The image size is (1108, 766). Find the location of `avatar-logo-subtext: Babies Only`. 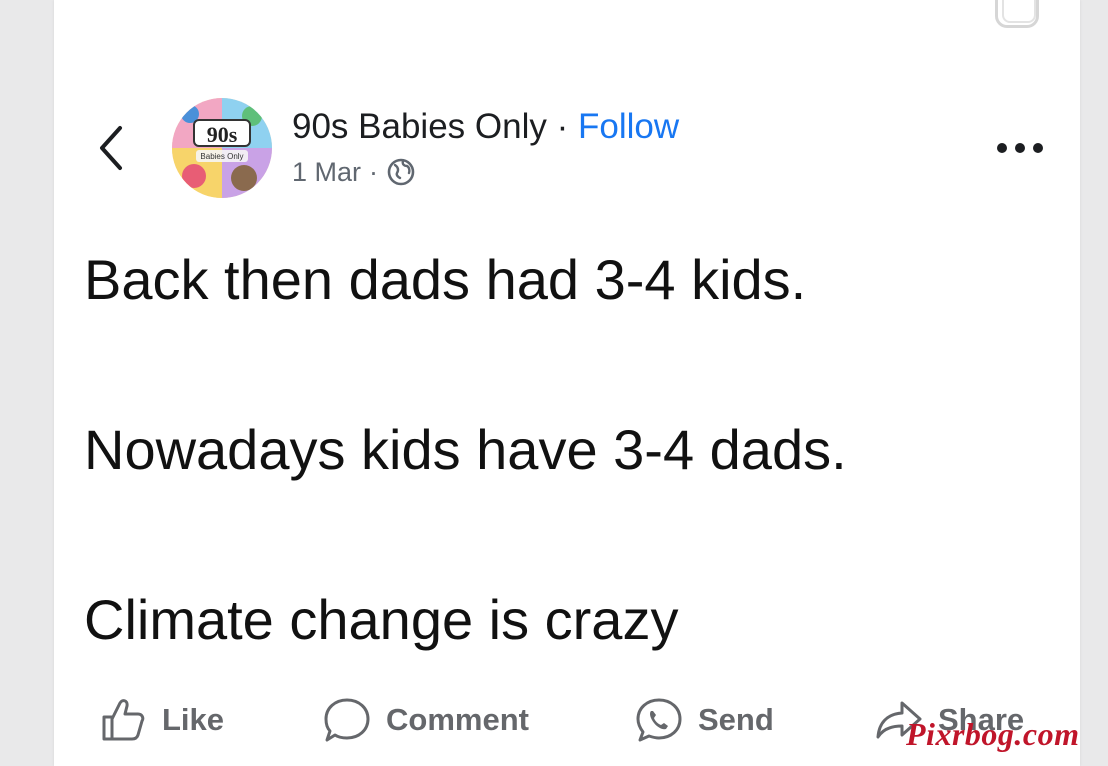

avatar-logo-subtext: Babies Only is located at coordinates (221, 156).